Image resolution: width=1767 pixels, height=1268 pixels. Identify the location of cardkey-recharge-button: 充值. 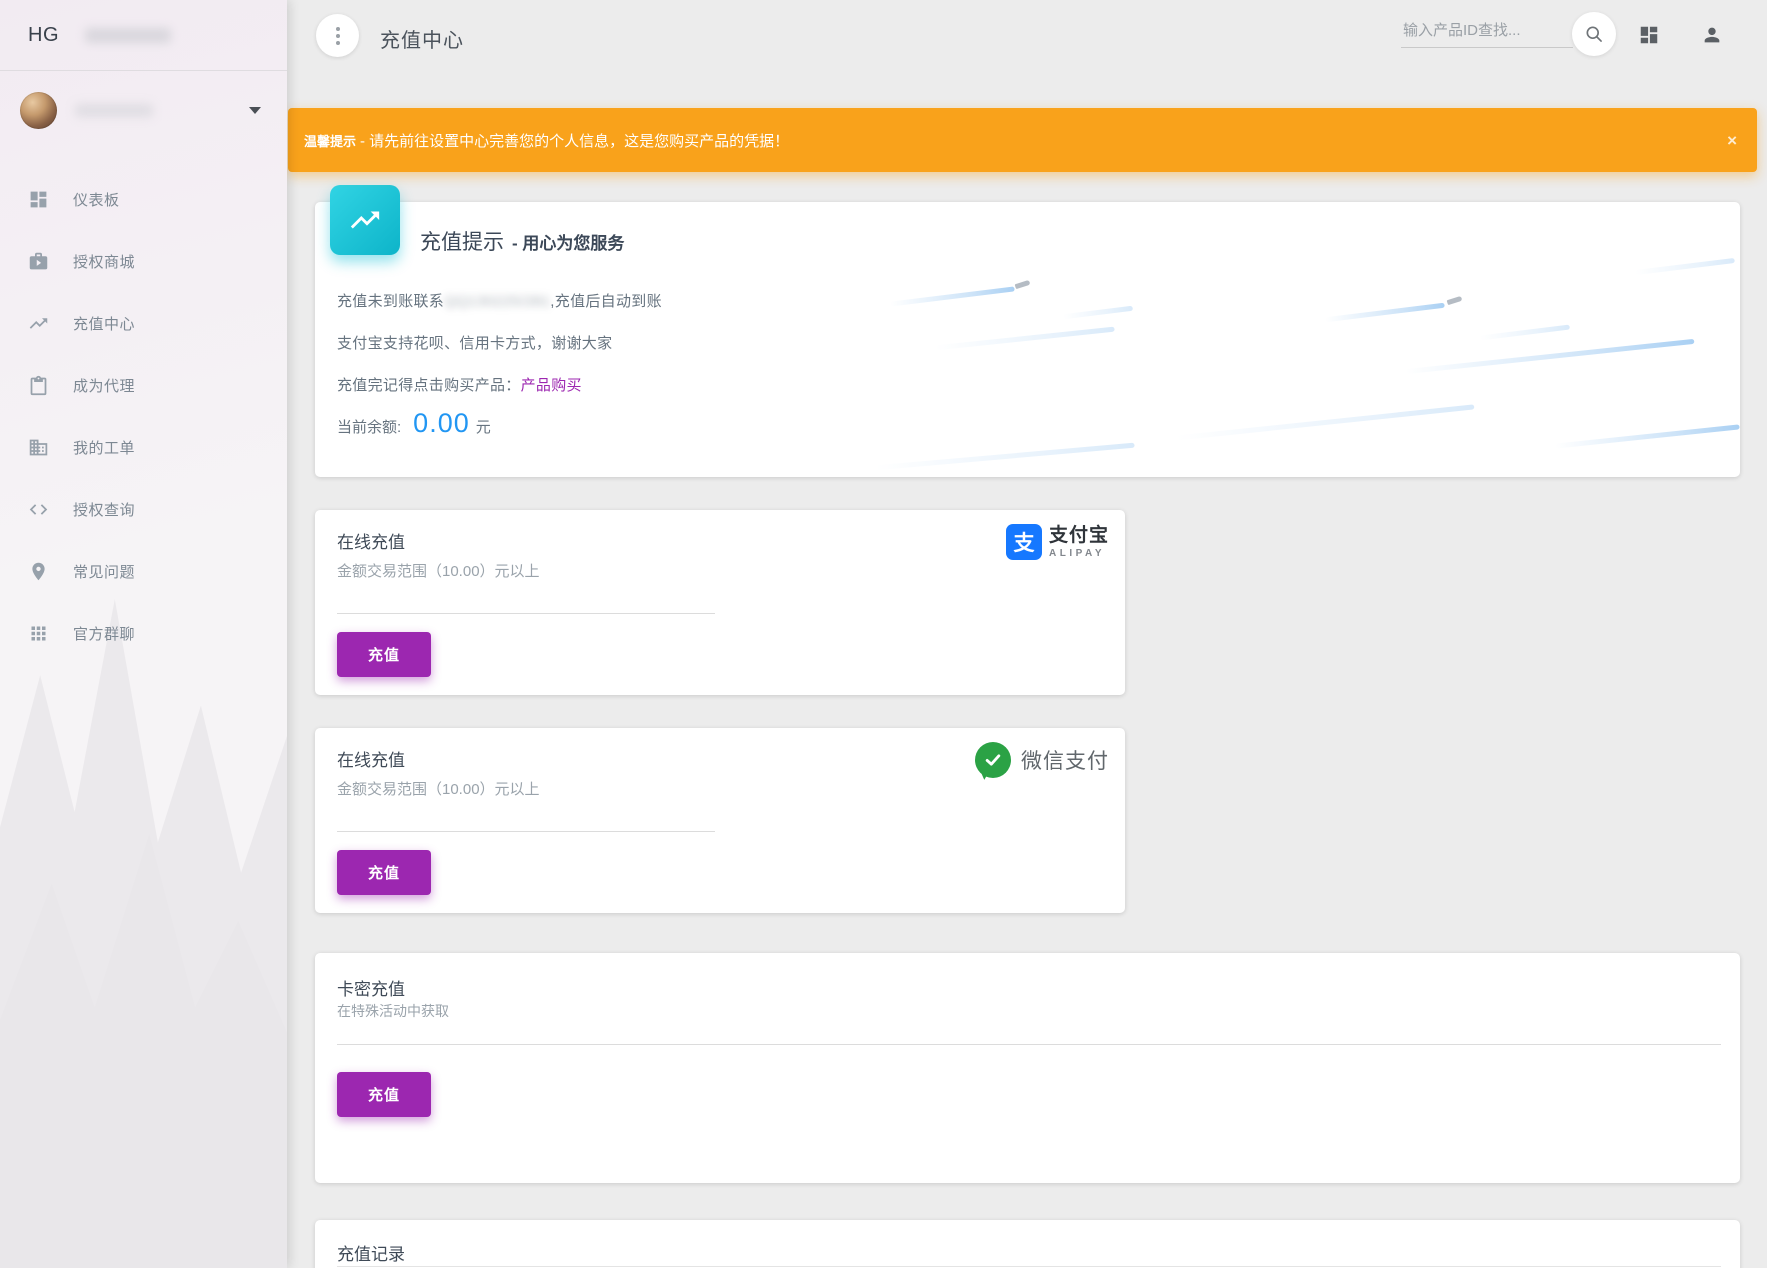
(384, 1094).